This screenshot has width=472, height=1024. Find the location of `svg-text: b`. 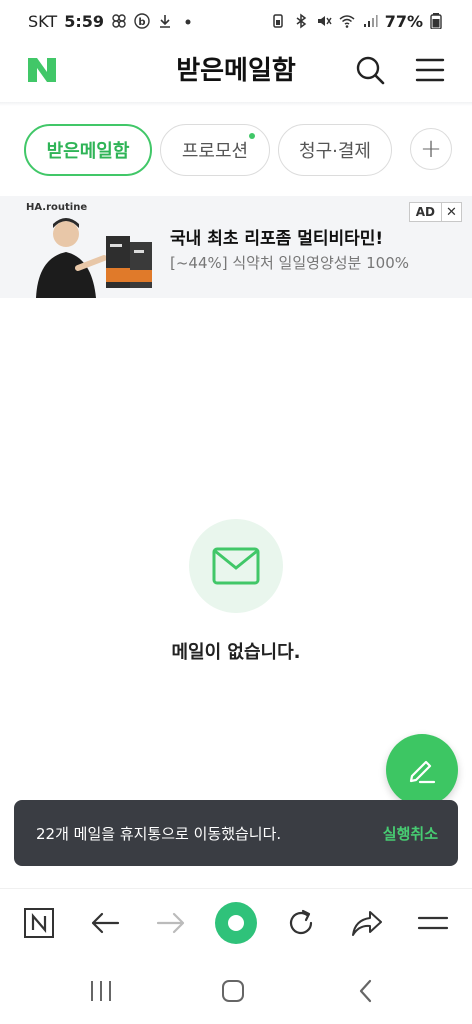

svg-text: b is located at coordinates (141, 22).